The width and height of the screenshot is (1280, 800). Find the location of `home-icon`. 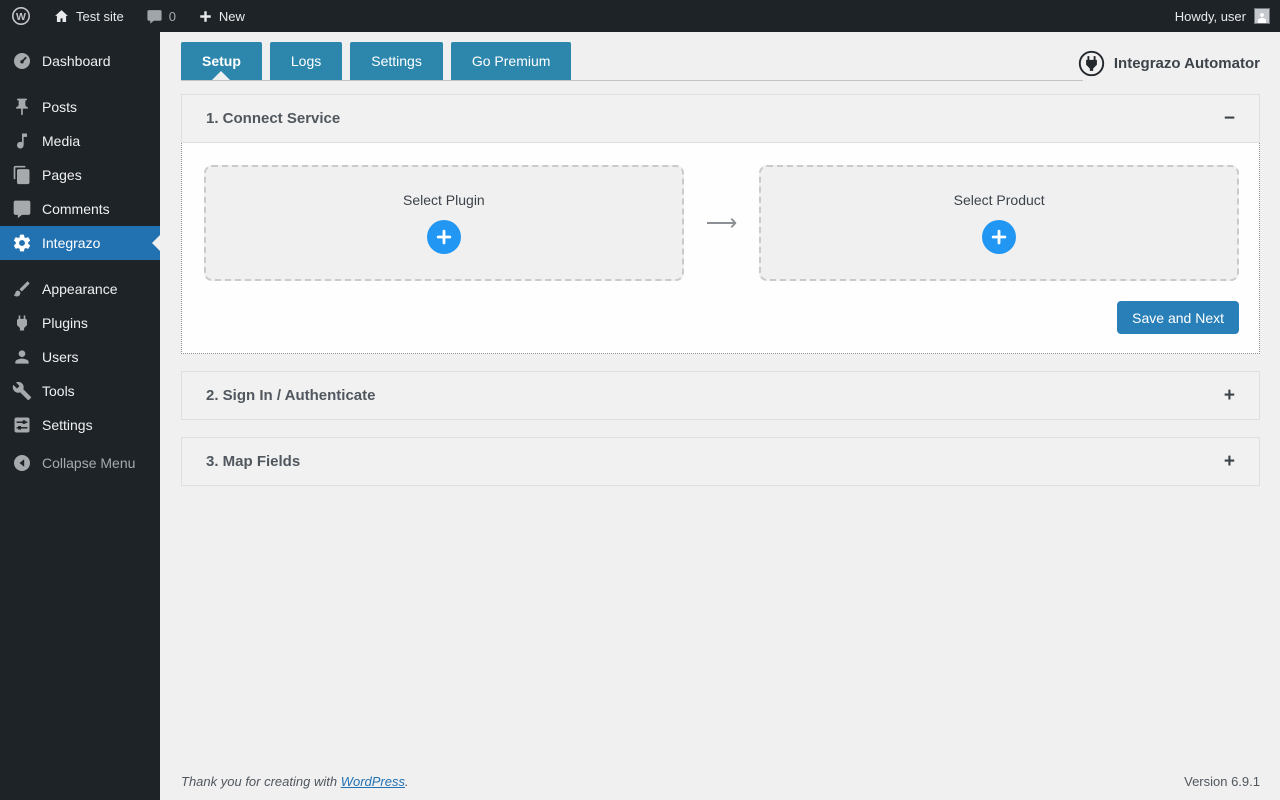

home-icon is located at coordinates (61, 15).